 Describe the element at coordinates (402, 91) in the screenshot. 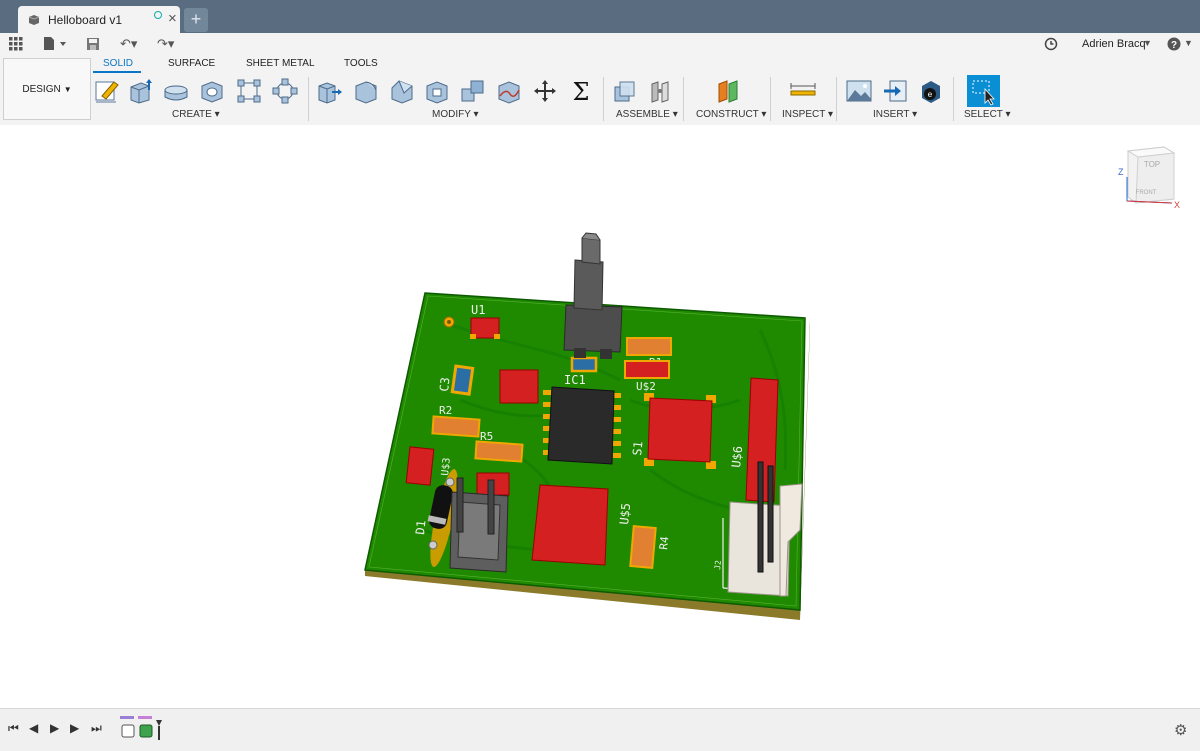

I see `chamfer-icon` at that location.